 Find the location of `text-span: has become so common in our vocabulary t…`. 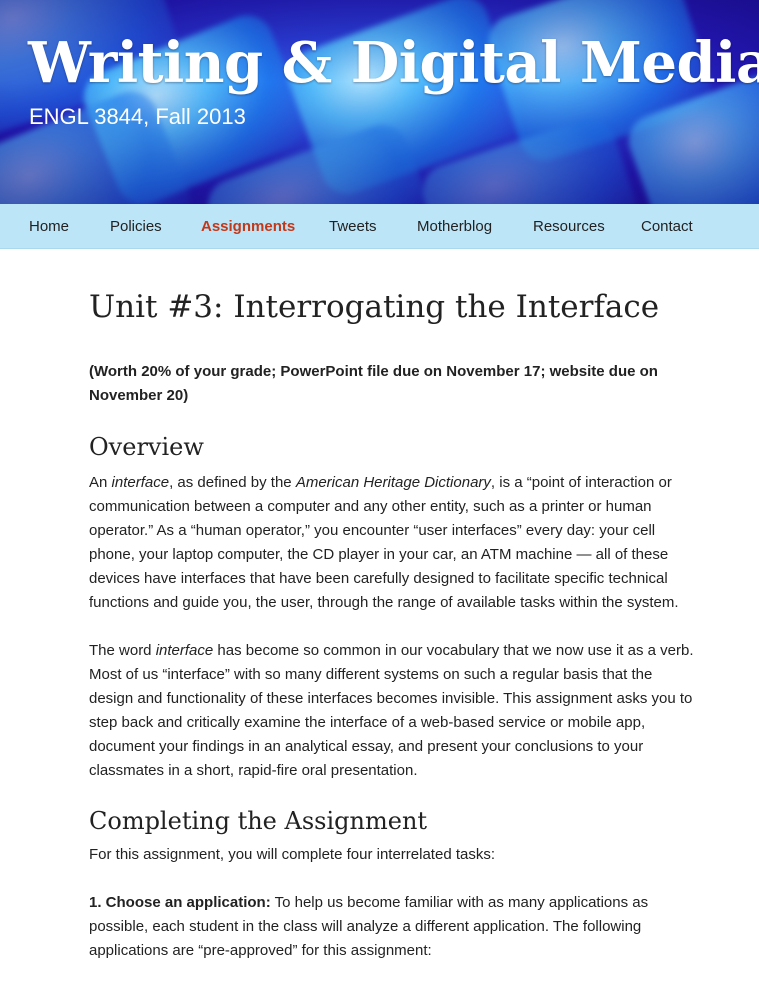

text-span: has become so common in our vocabulary t… is located at coordinates (391, 710).